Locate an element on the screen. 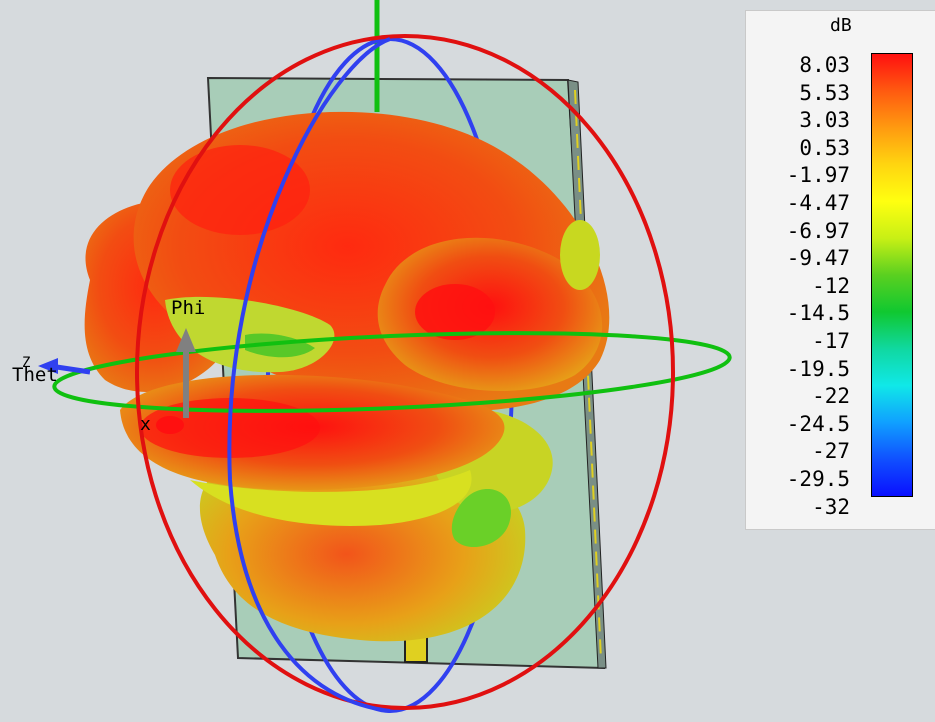  legend-tick-label: -1.97 is located at coordinates (818, 175).